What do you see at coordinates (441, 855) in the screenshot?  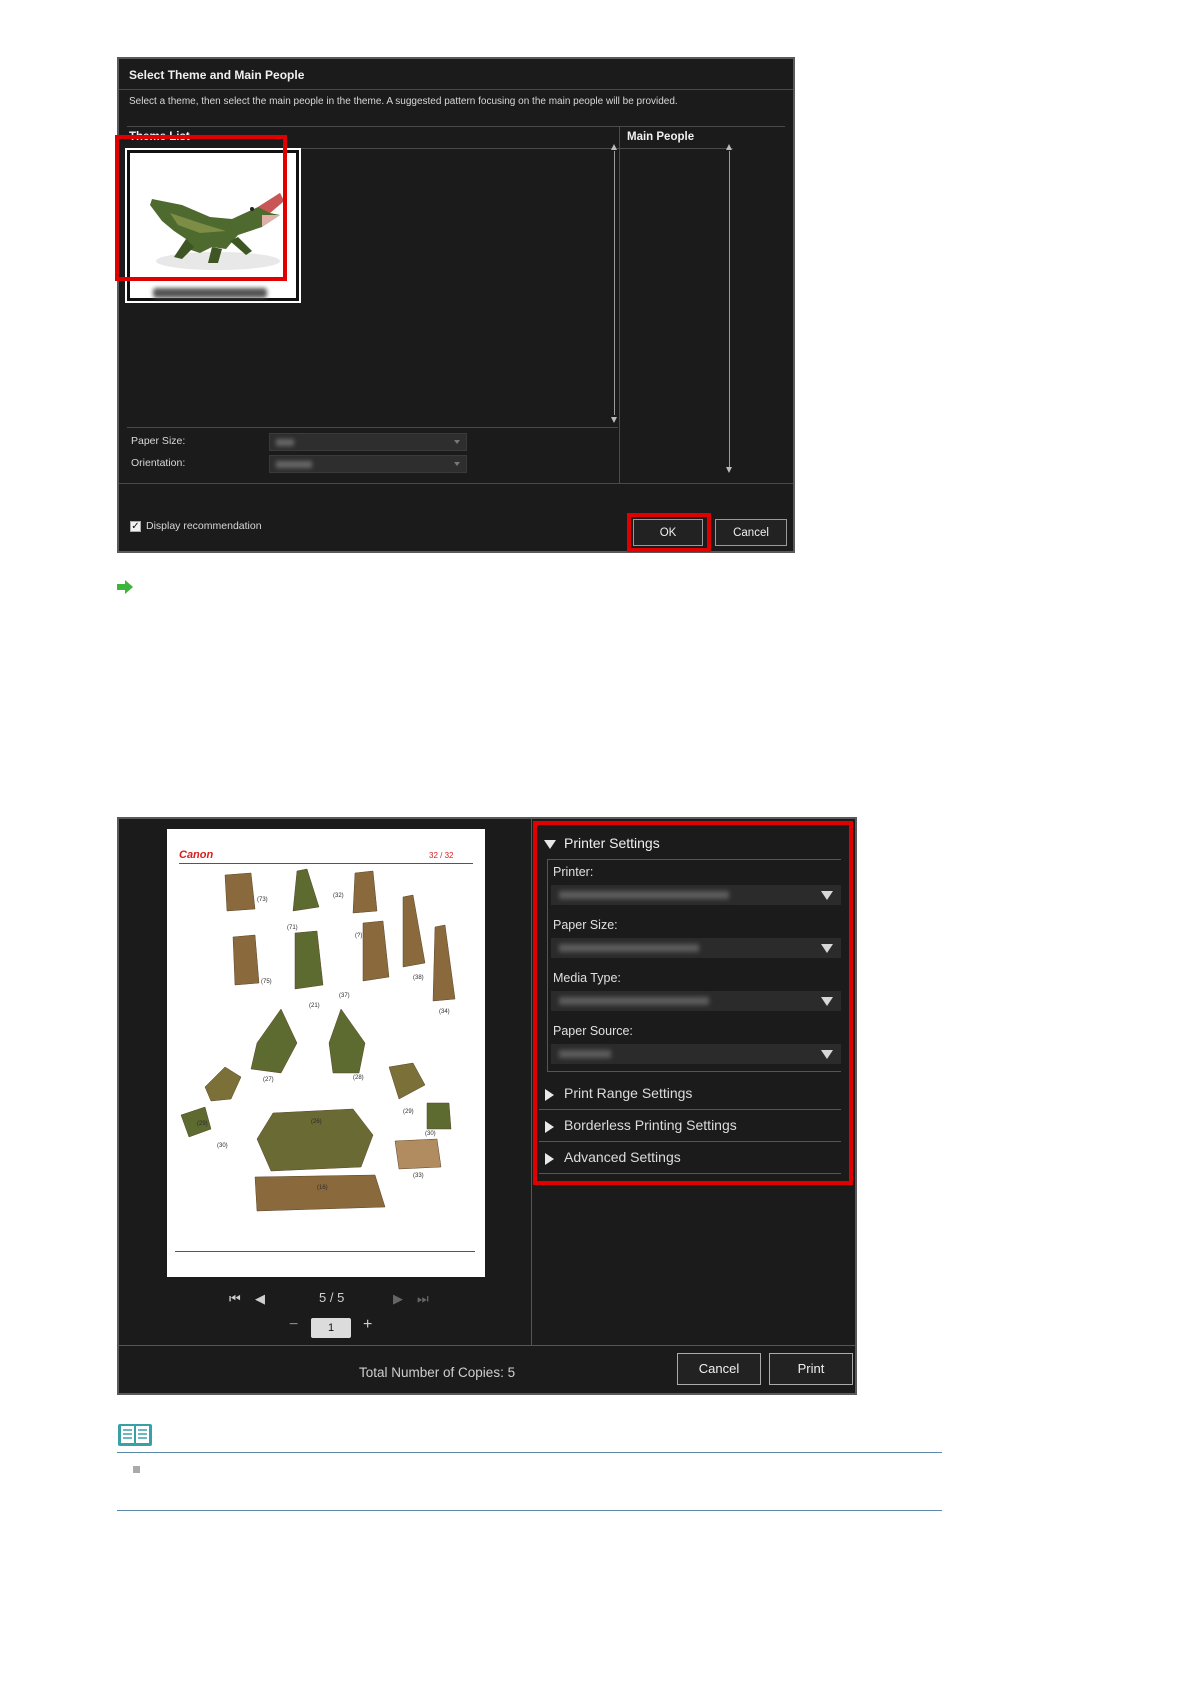 I see `page-number-text: 32 / 32` at bounding box center [441, 855].